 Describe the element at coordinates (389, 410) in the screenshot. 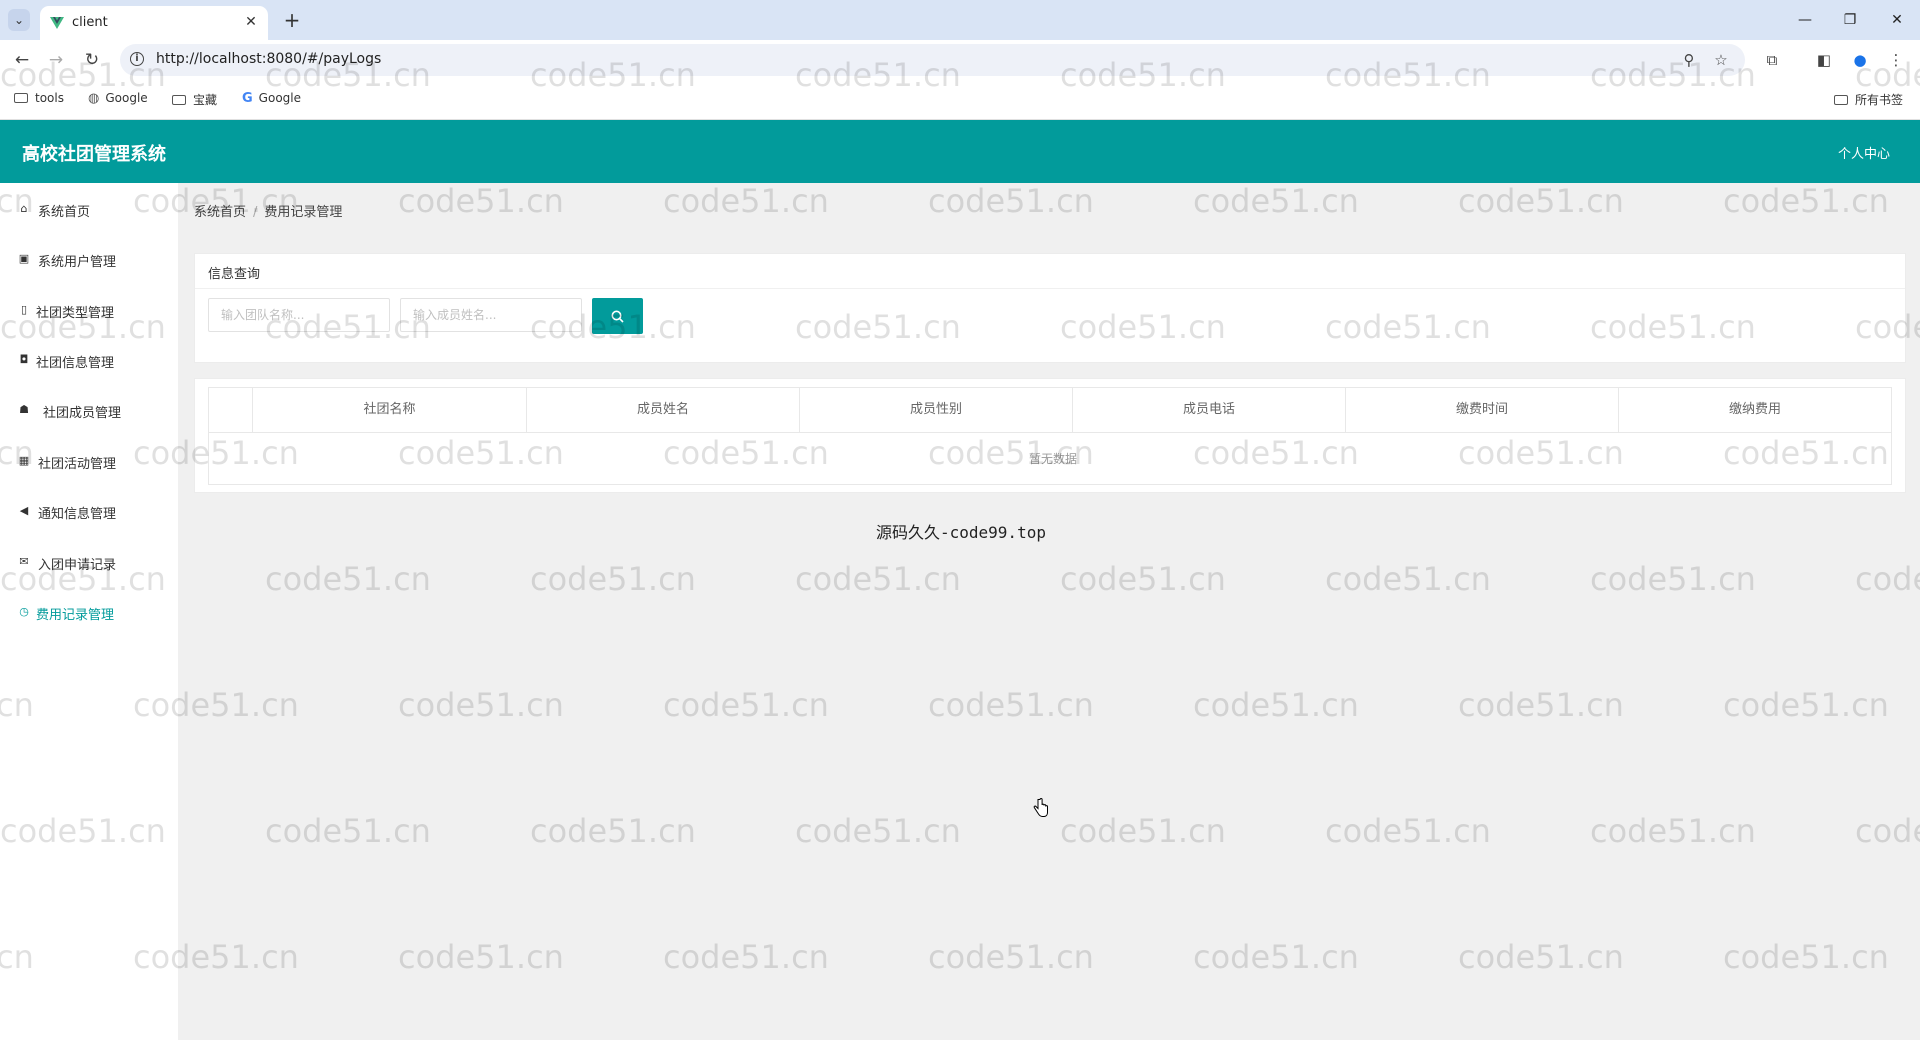

I see `table-header-cell: 社团名称` at that location.